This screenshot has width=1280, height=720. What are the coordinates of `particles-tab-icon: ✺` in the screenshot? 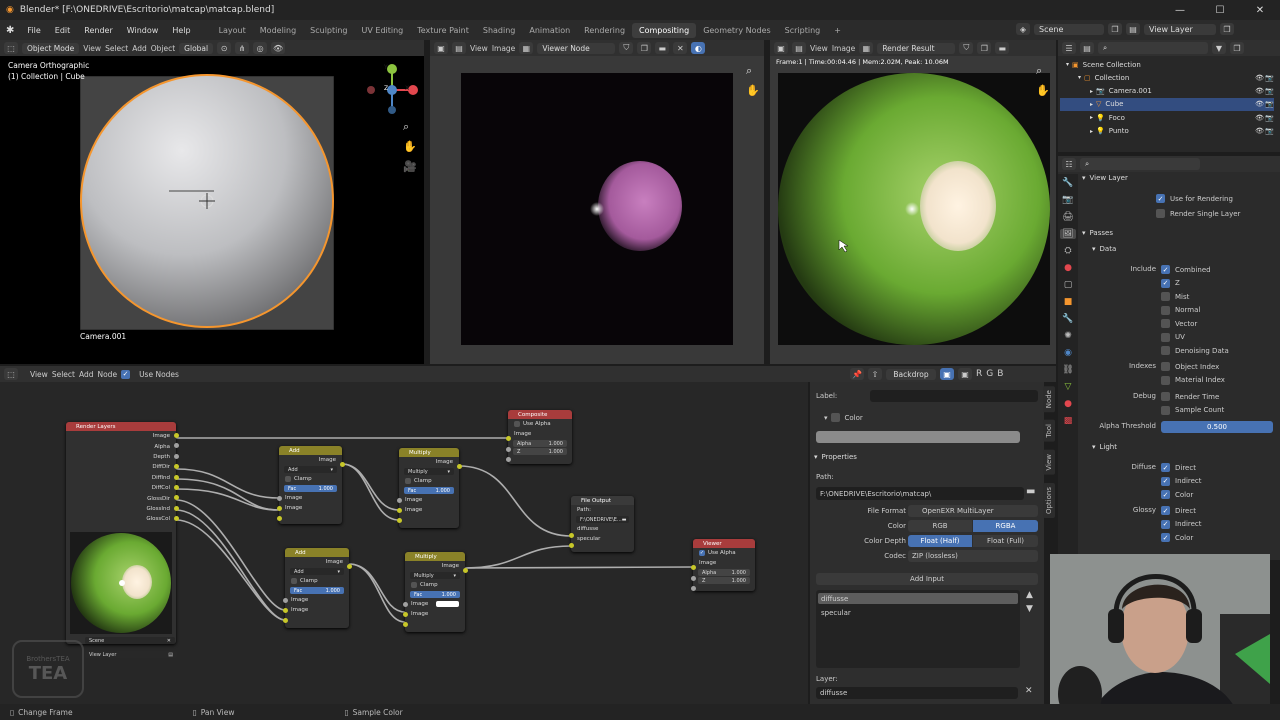 It's located at (1068, 336).